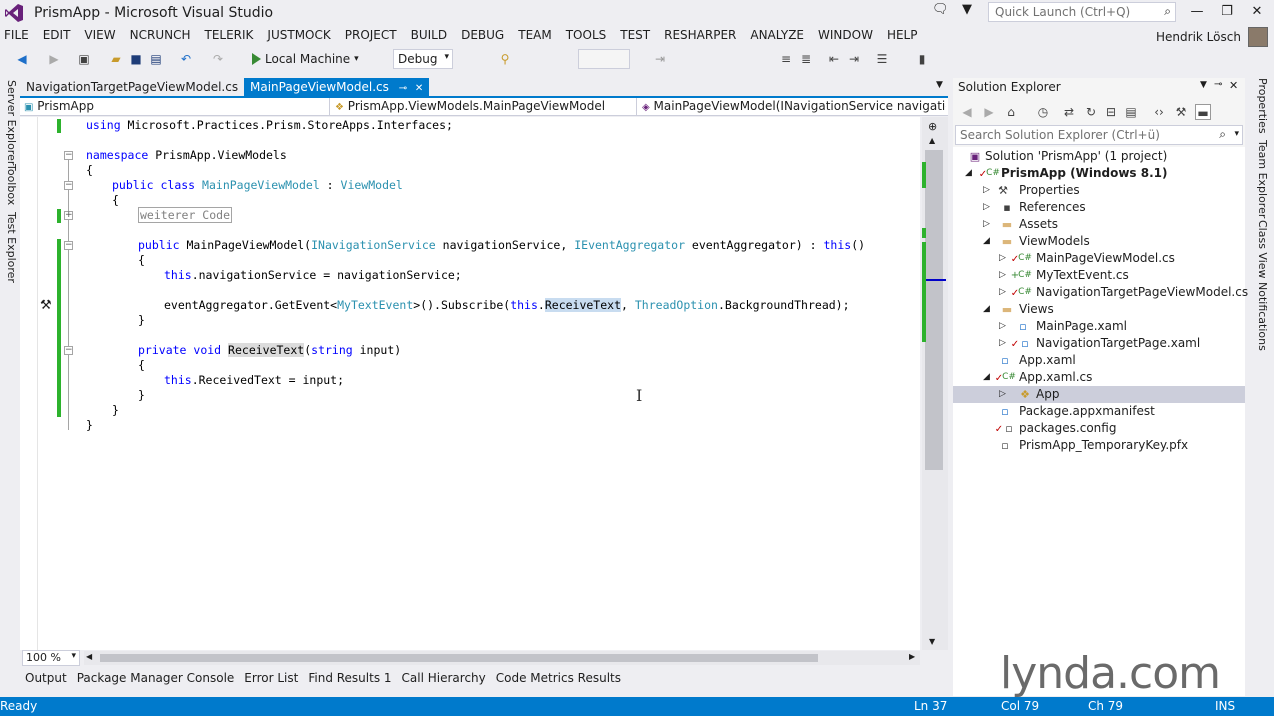 This screenshot has height=716, width=1274. Describe the element at coordinates (777, 36) in the screenshot. I see `menu-analyze: ANALYZE` at that location.